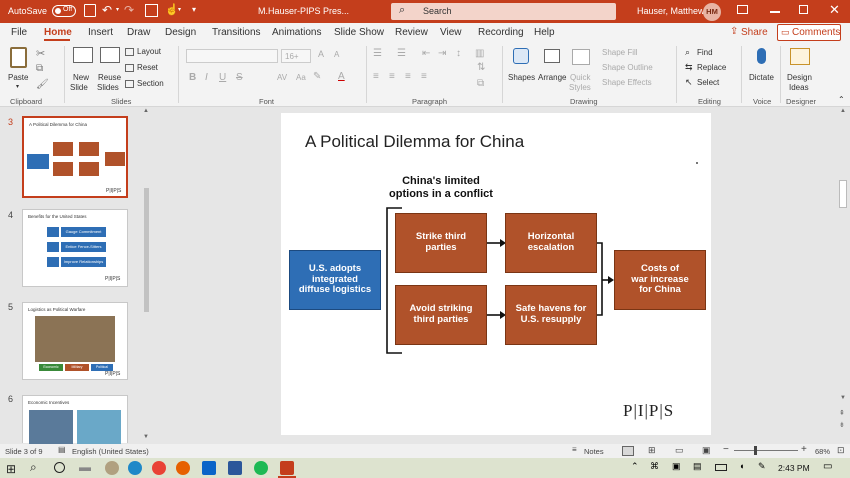  I want to click on text-direction-icon: ⇅, so click(481, 67).